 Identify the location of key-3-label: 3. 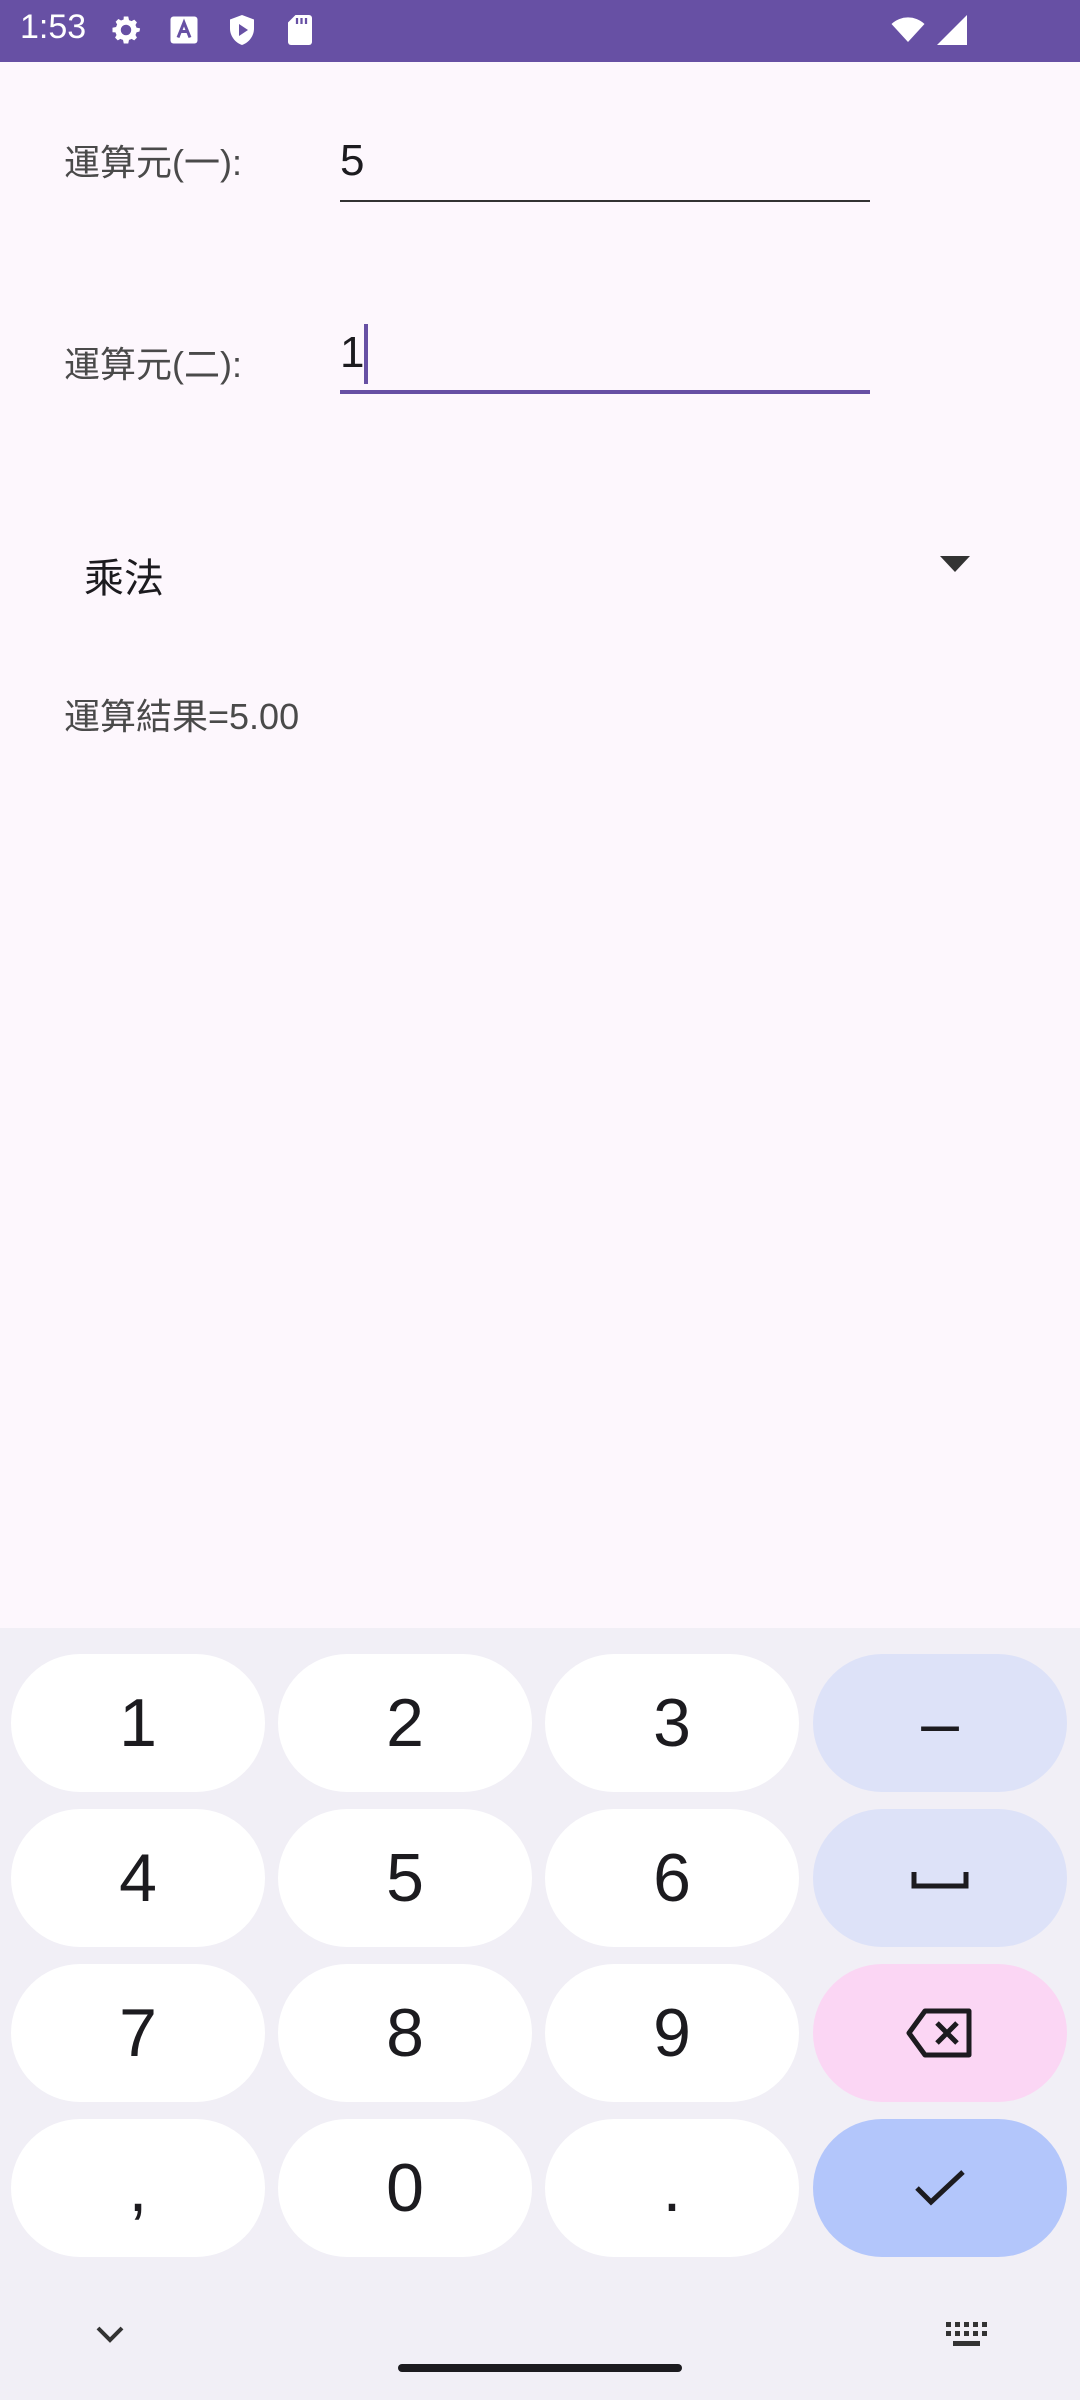
(672, 1723).